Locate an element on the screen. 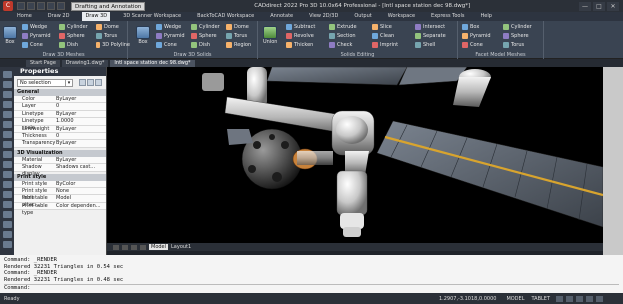 Image resolution: width=623 pixels, height=304 pixels. trim-icon is located at coordinates (7, 184).